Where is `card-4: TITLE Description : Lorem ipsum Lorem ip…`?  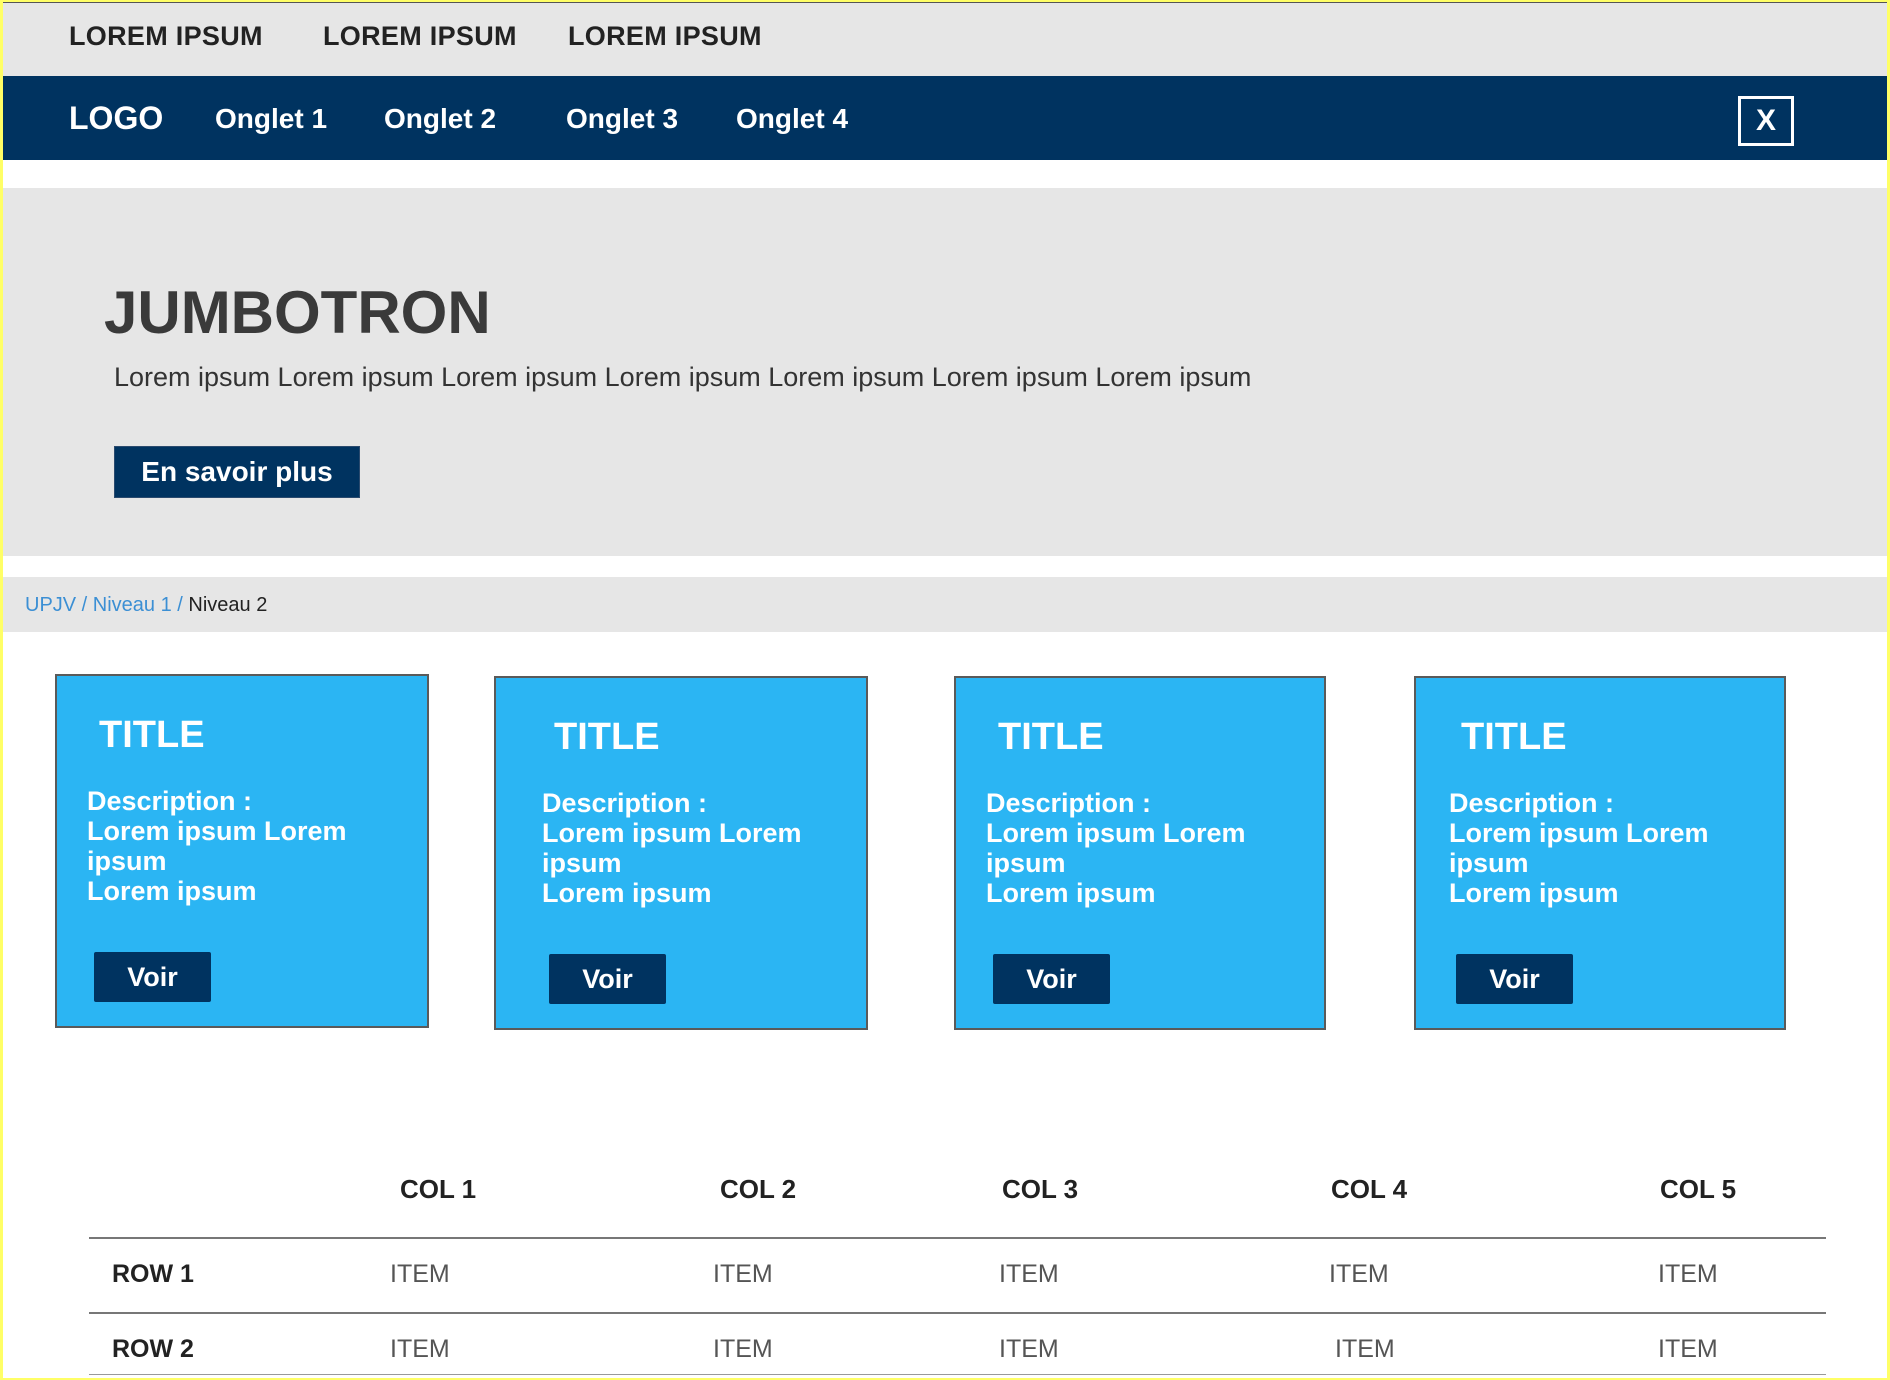 card-4: TITLE Description : Lorem ipsum Lorem ip… is located at coordinates (1600, 853).